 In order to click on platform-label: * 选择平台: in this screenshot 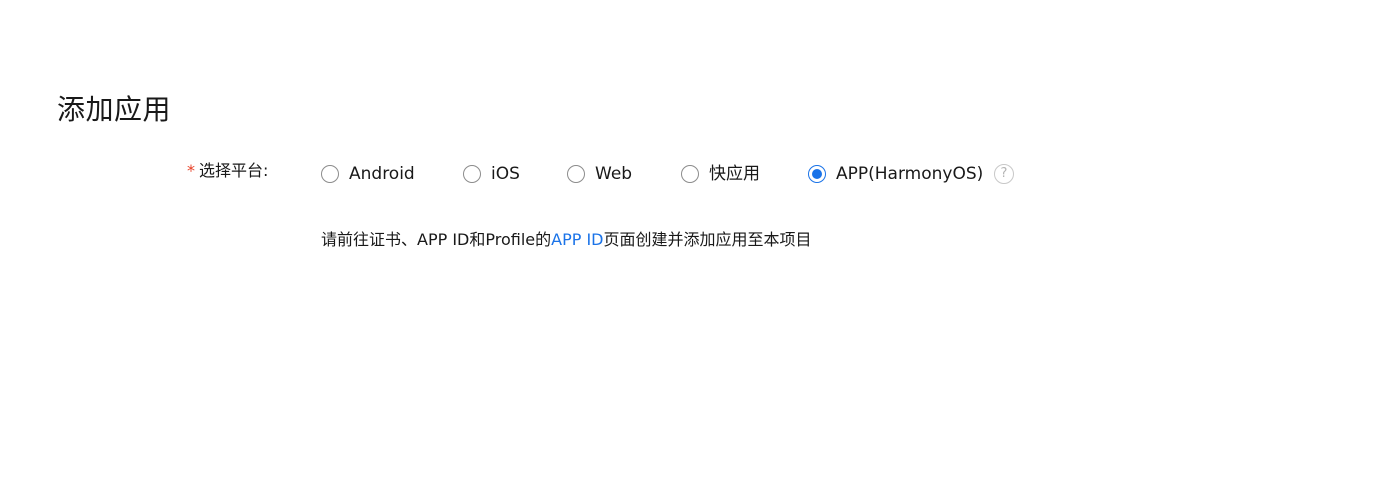, I will do `click(227, 171)`.